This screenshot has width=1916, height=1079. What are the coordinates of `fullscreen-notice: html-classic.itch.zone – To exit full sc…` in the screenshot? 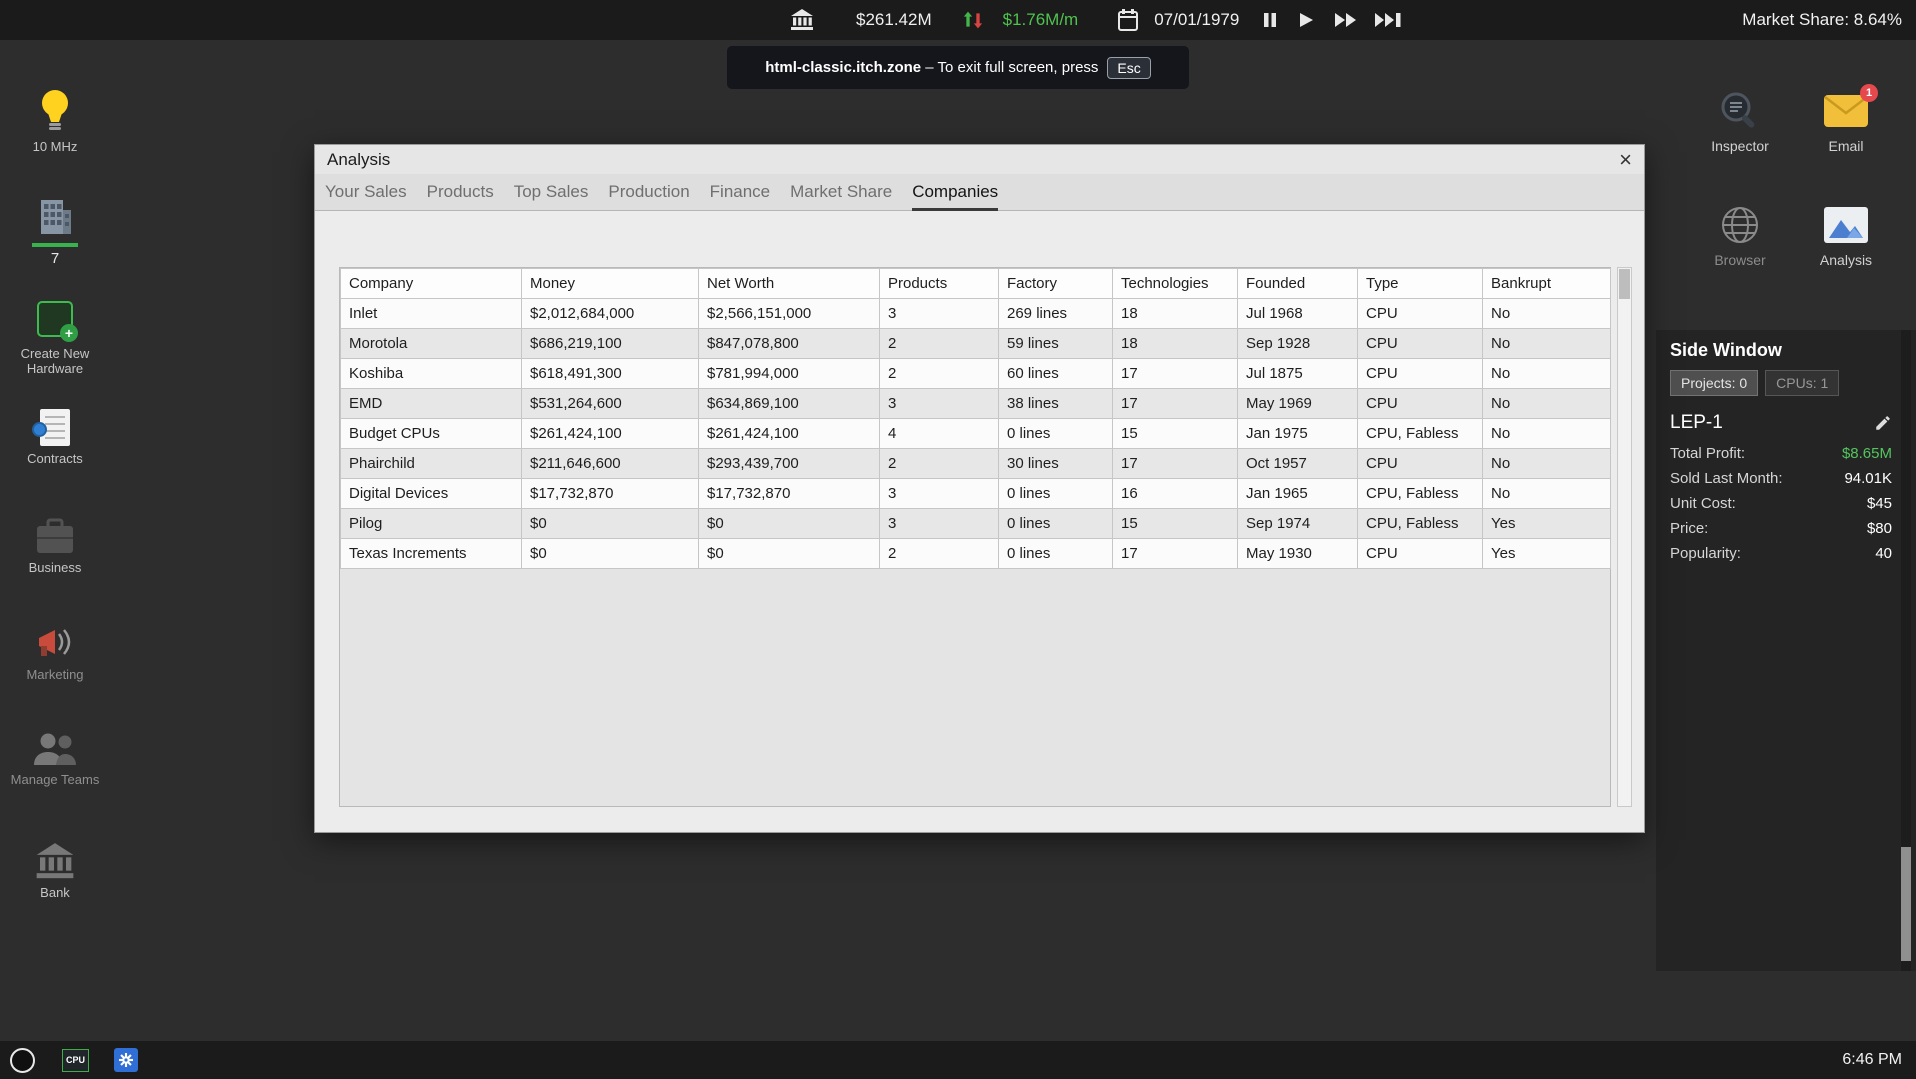 It's located at (958, 67).